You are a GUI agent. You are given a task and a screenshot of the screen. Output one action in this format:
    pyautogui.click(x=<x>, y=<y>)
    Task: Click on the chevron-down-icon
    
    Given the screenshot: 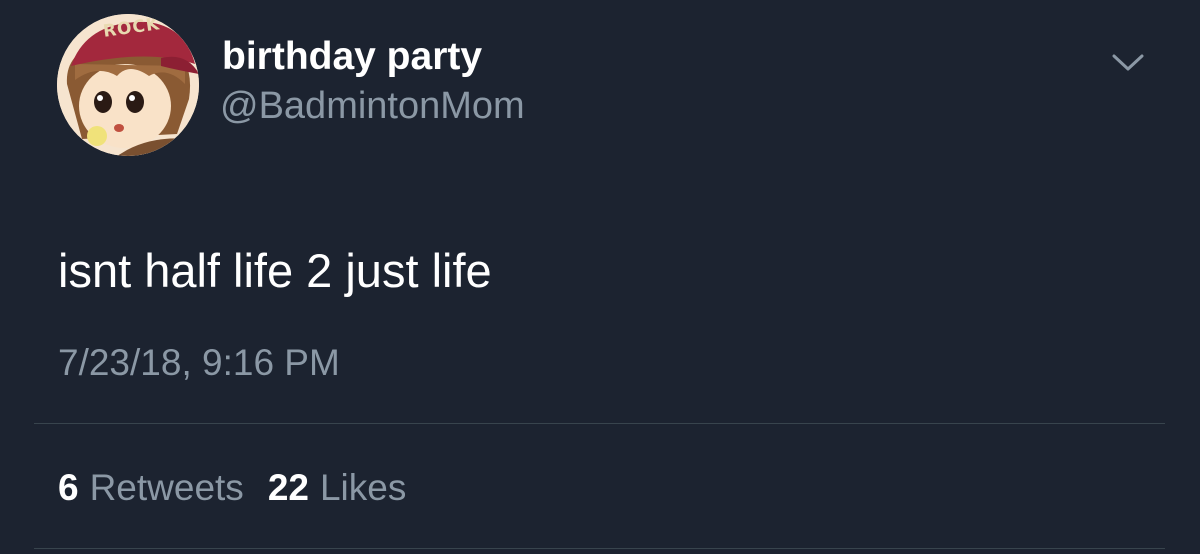 What is the action you would take?
    pyautogui.click(x=1128, y=62)
    